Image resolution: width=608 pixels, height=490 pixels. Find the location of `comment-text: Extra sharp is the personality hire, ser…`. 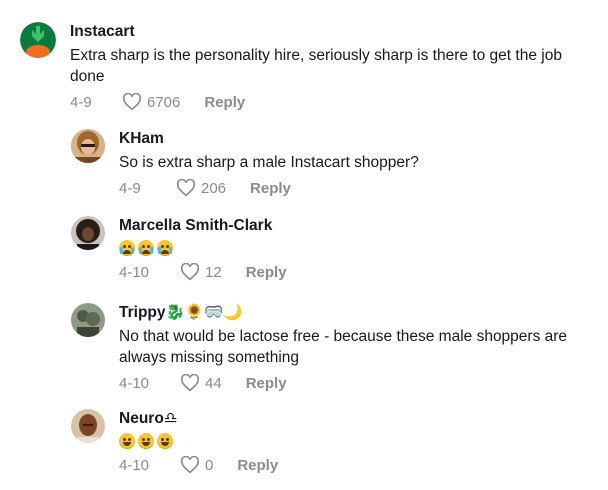

comment-text: Extra sharp is the personality hire, ser… is located at coordinates (316, 66).